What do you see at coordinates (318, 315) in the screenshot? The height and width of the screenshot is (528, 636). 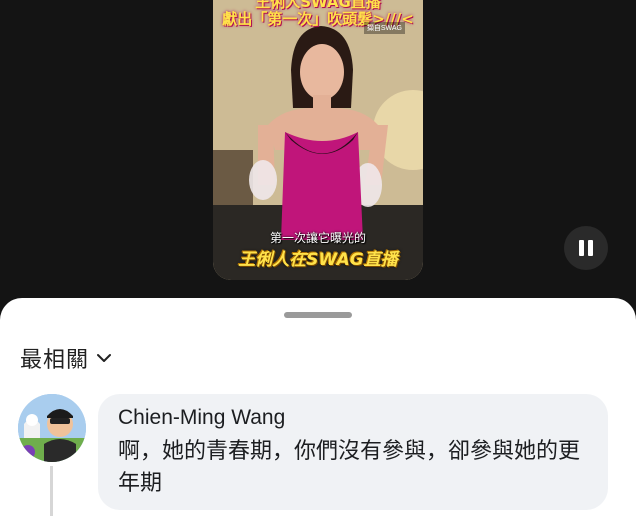 I see `sheet-drag-handle` at bounding box center [318, 315].